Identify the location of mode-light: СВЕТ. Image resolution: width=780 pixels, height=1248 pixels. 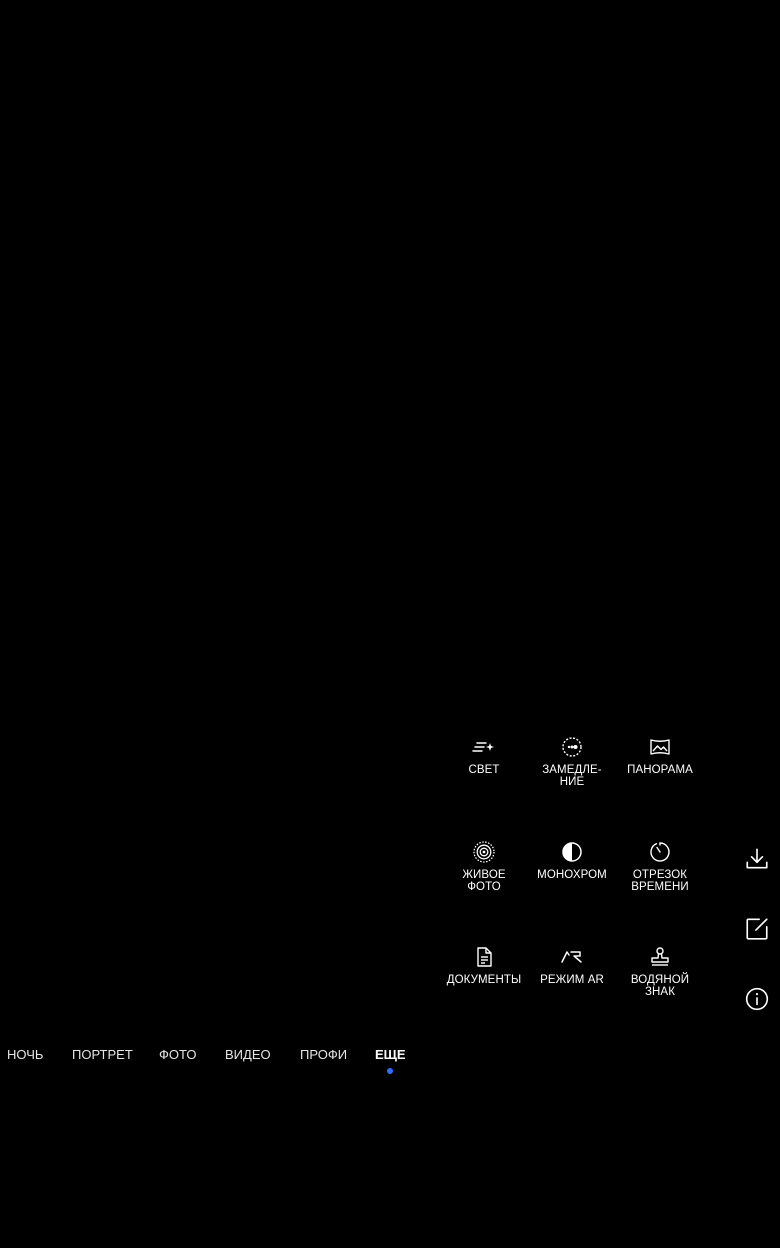
(484, 755).